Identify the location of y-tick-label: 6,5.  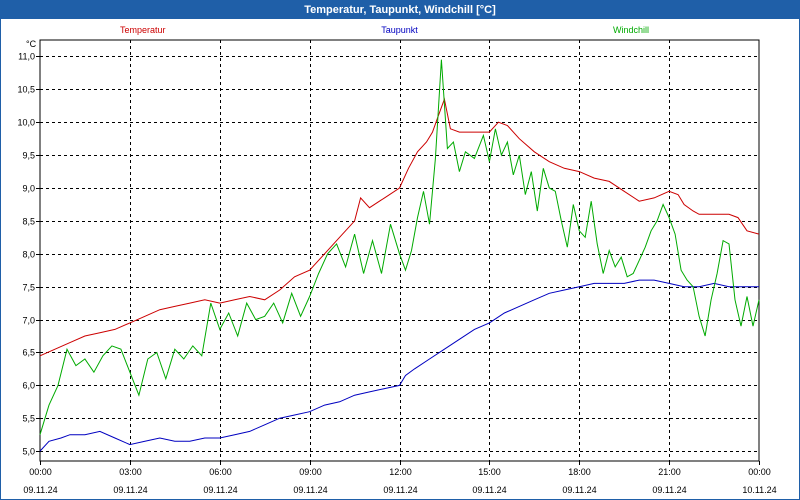
(28, 353).